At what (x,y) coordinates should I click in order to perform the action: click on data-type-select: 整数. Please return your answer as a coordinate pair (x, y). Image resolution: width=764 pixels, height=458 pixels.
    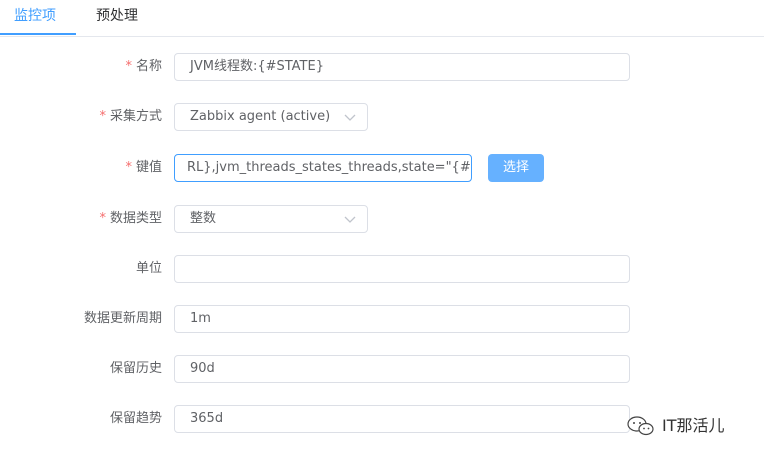
    Looking at the image, I should click on (271, 219).